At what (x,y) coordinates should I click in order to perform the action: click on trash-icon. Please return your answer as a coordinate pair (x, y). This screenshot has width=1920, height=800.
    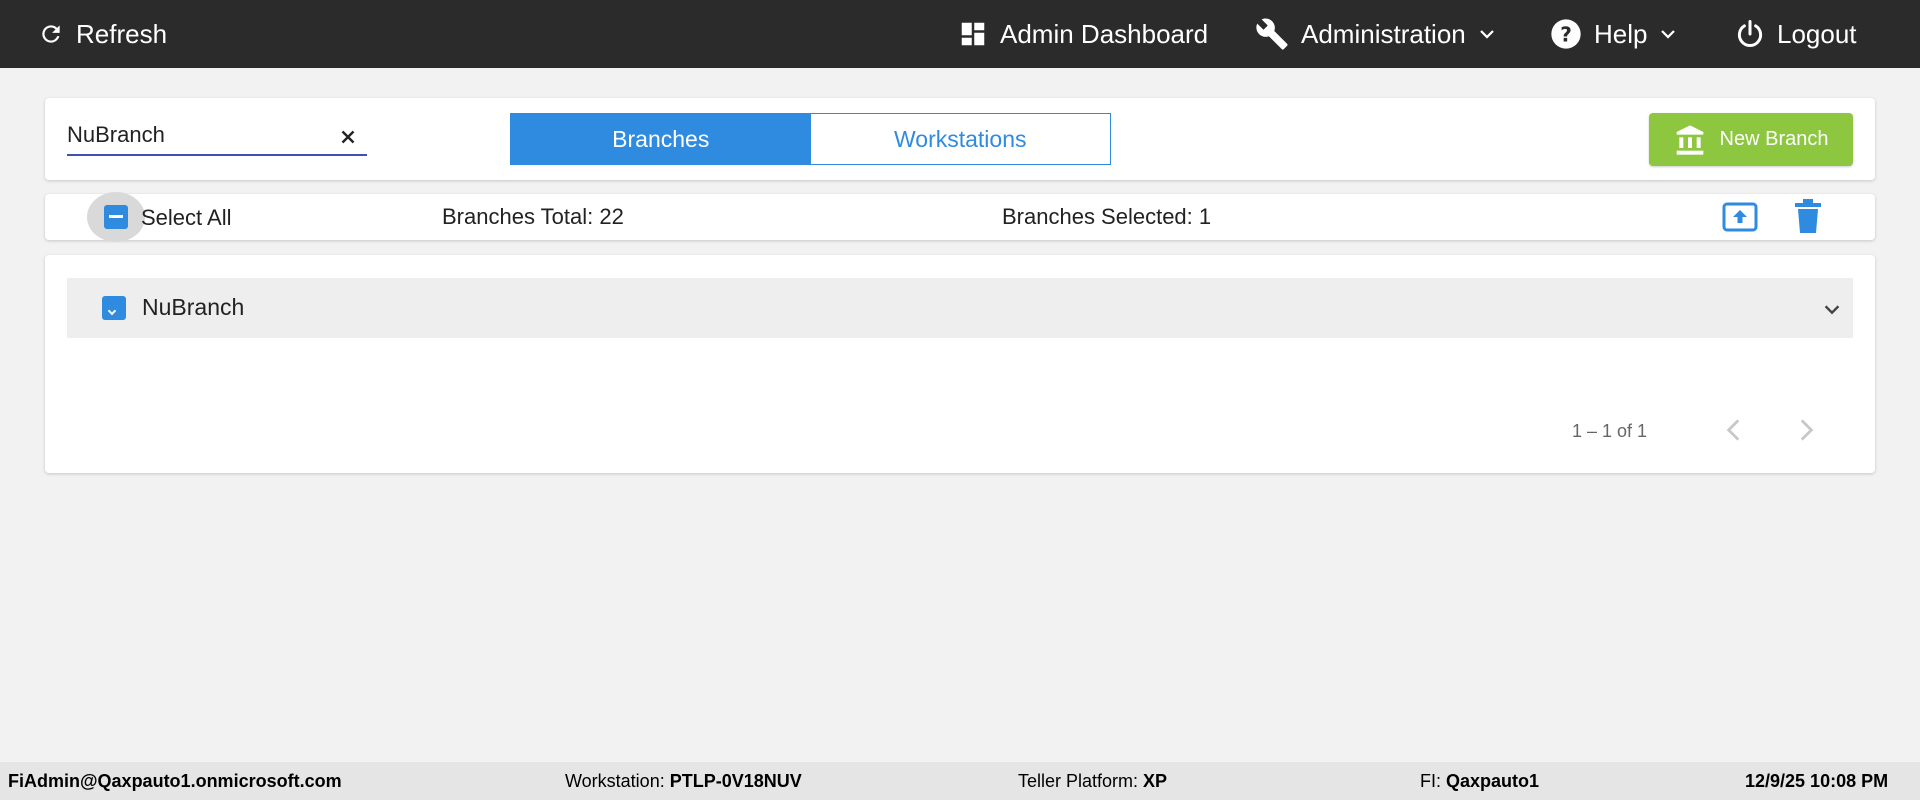
    Looking at the image, I should click on (1808, 216).